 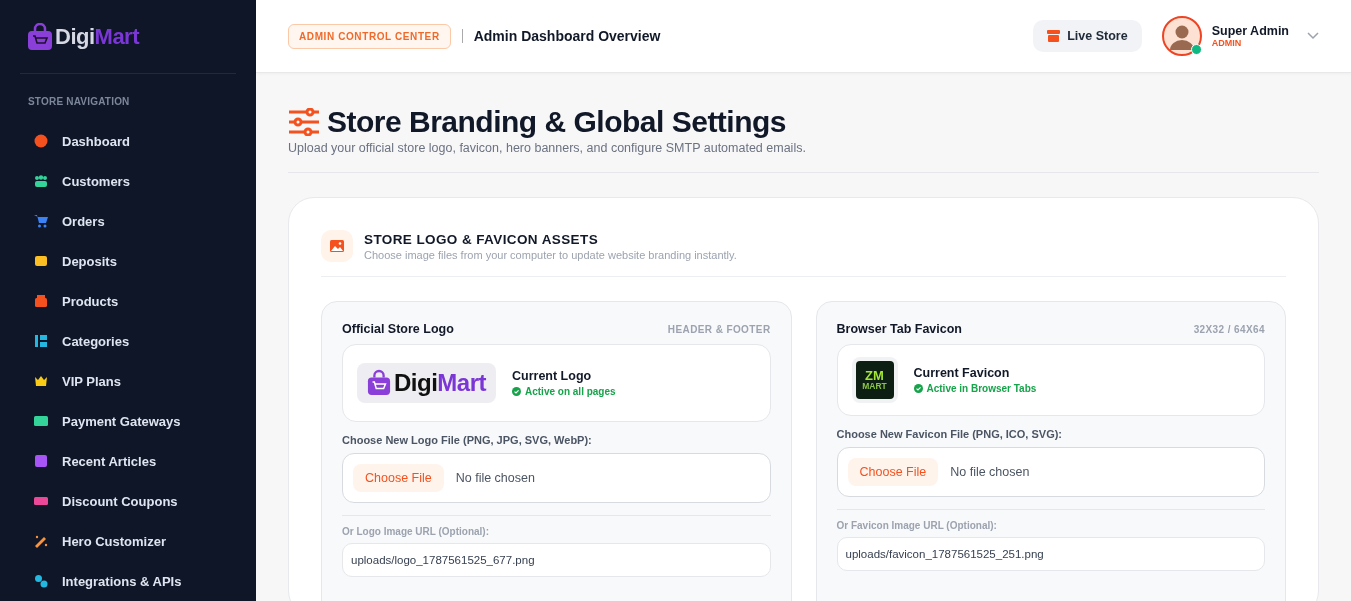 I want to click on field-label: Choose New Favicon File (PNG, ICO, SVG):, so click(x=950, y=434).